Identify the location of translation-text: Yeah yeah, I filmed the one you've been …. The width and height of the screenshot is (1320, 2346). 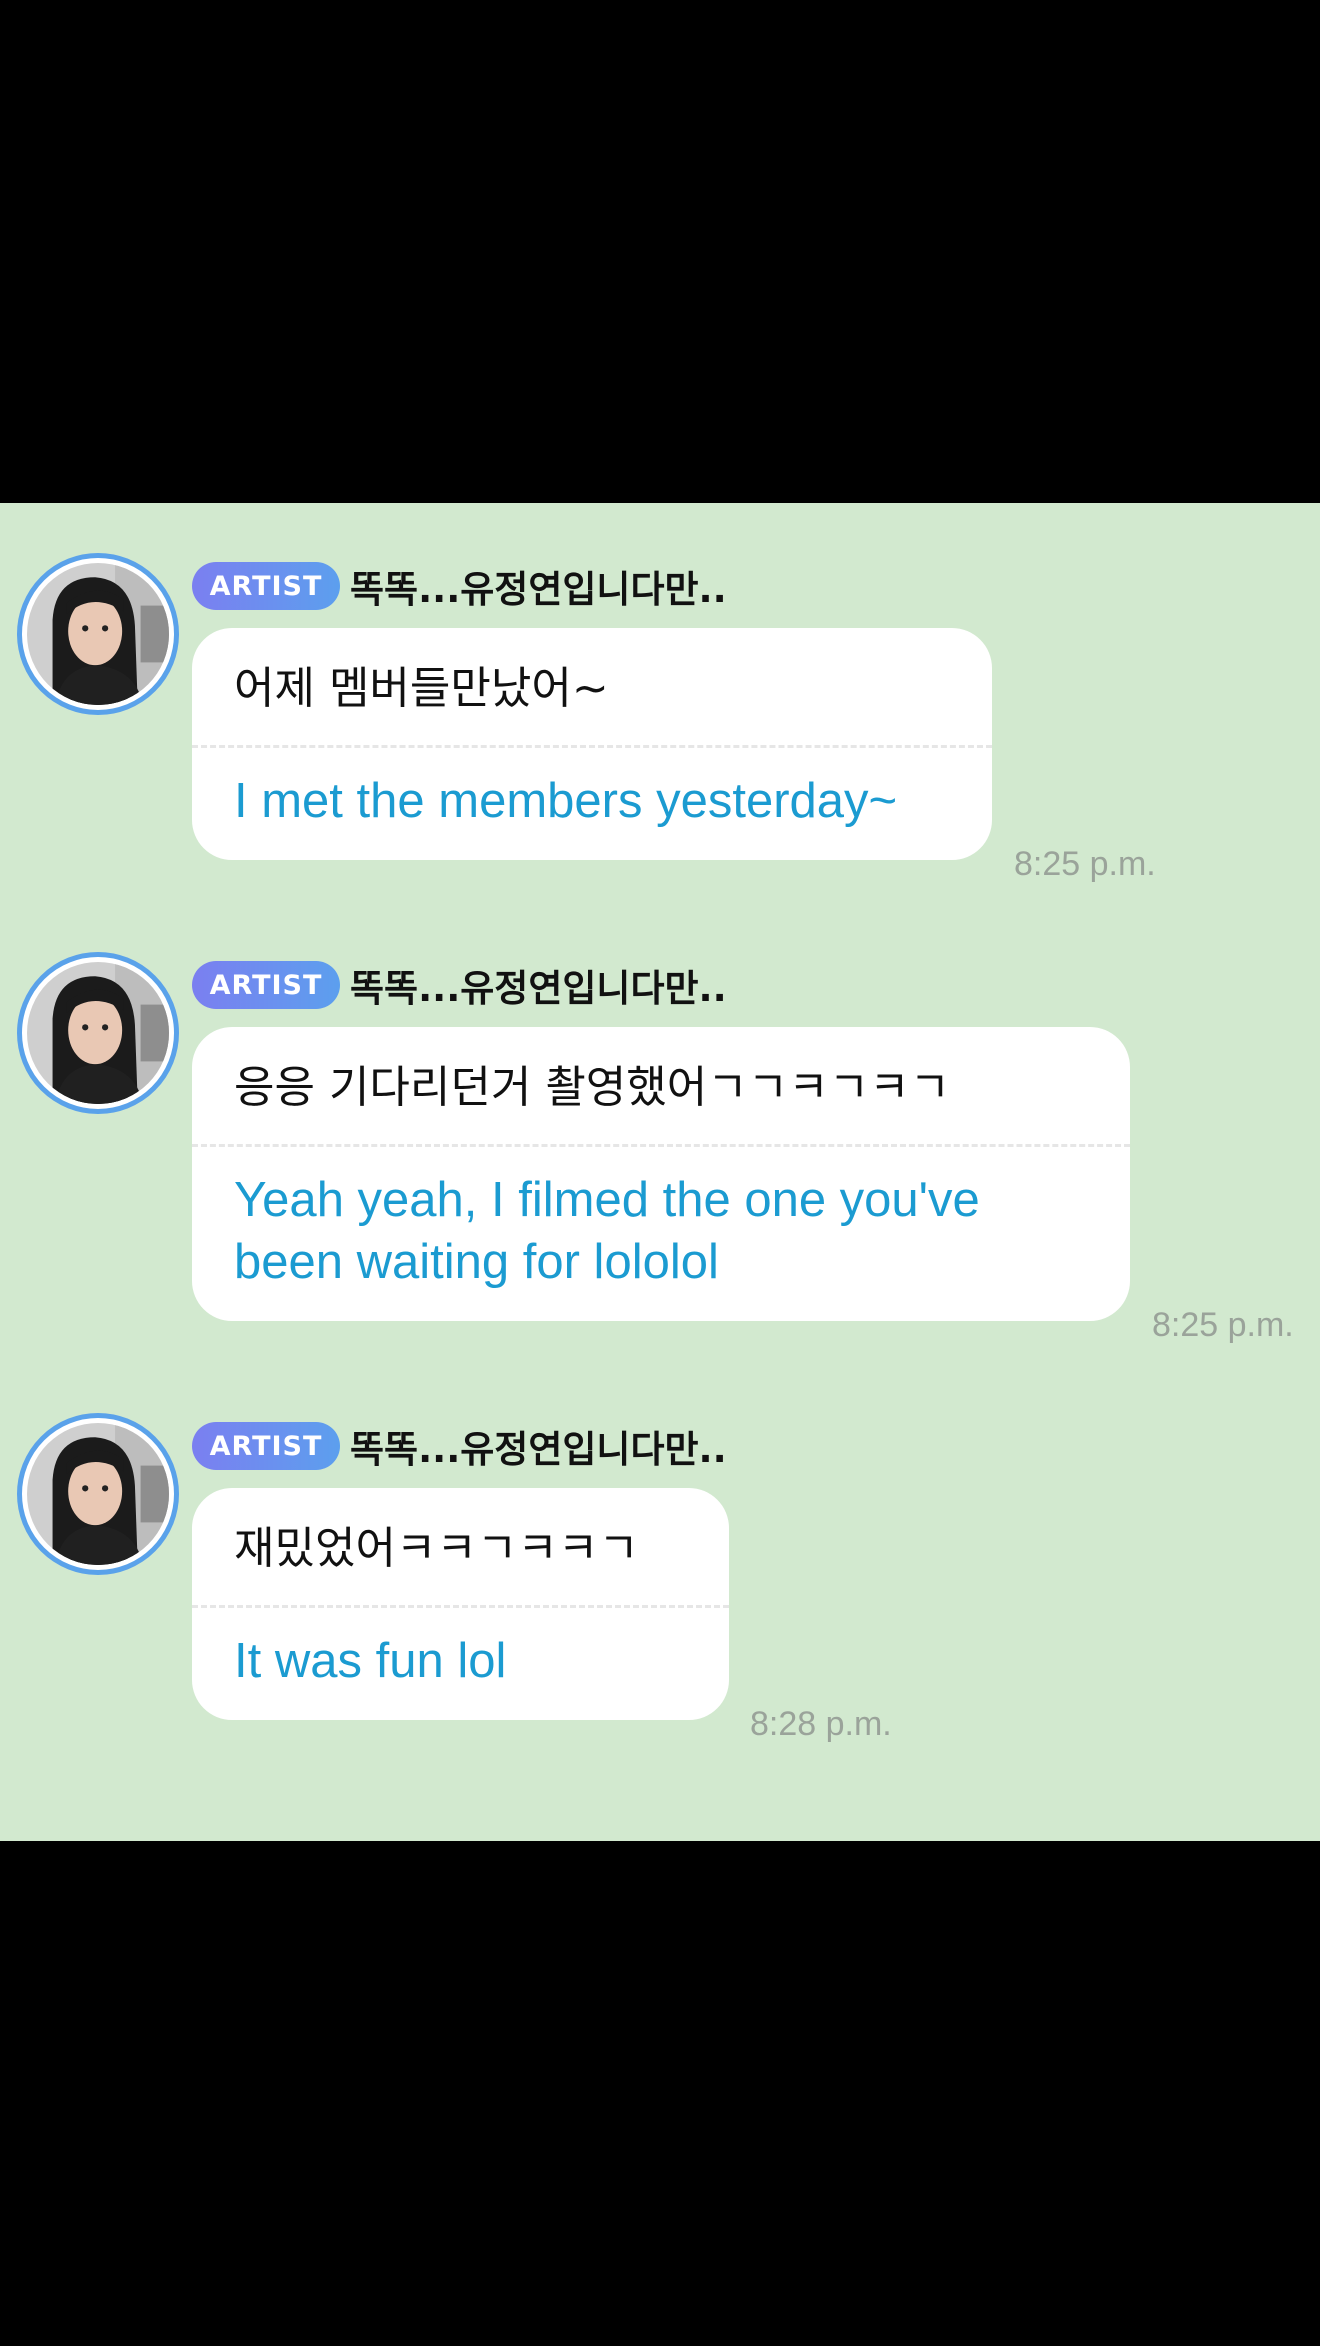
(607, 1231).